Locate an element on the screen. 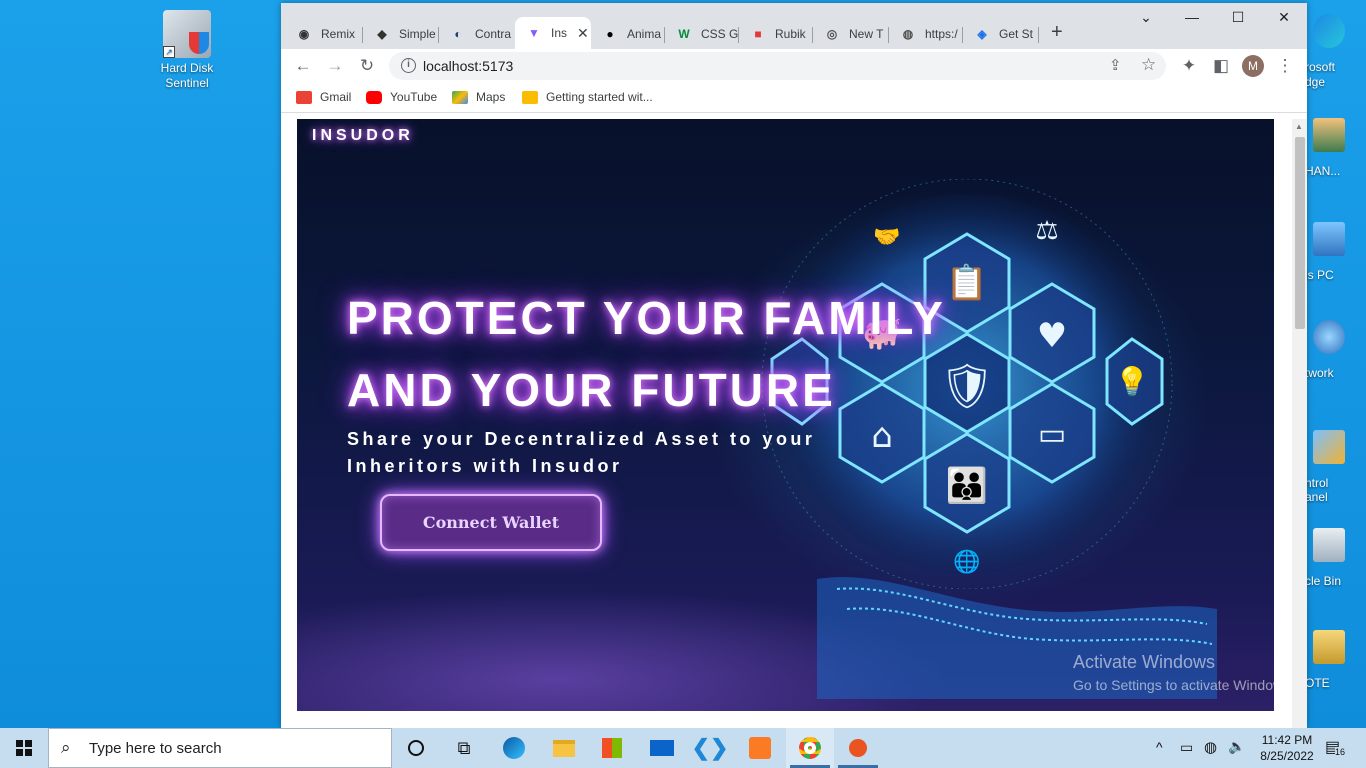 The width and height of the screenshot is (1366, 768). taskbar-file-explorer is located at coordinates (564, 748).